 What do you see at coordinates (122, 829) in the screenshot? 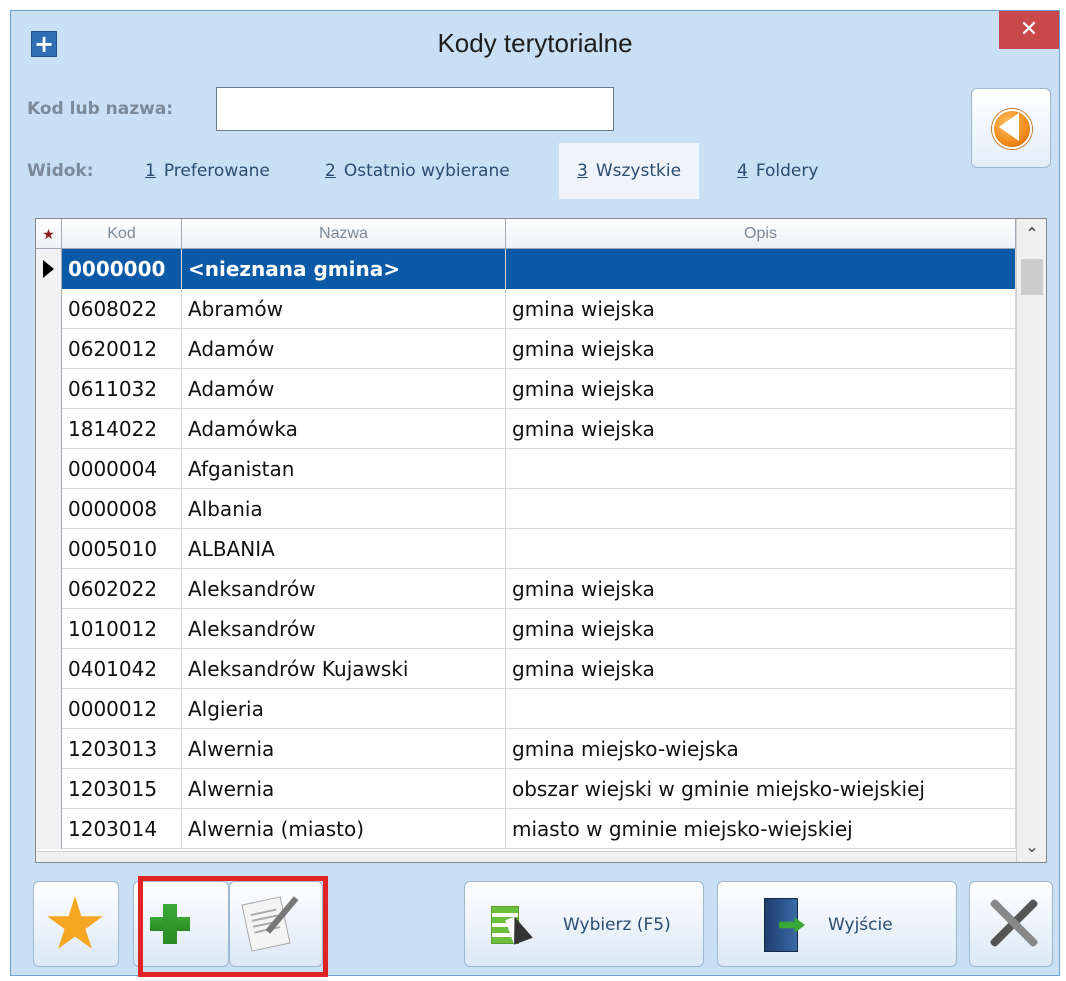
I see `cell-kod: 1203014` at bounding box center [122, 829].